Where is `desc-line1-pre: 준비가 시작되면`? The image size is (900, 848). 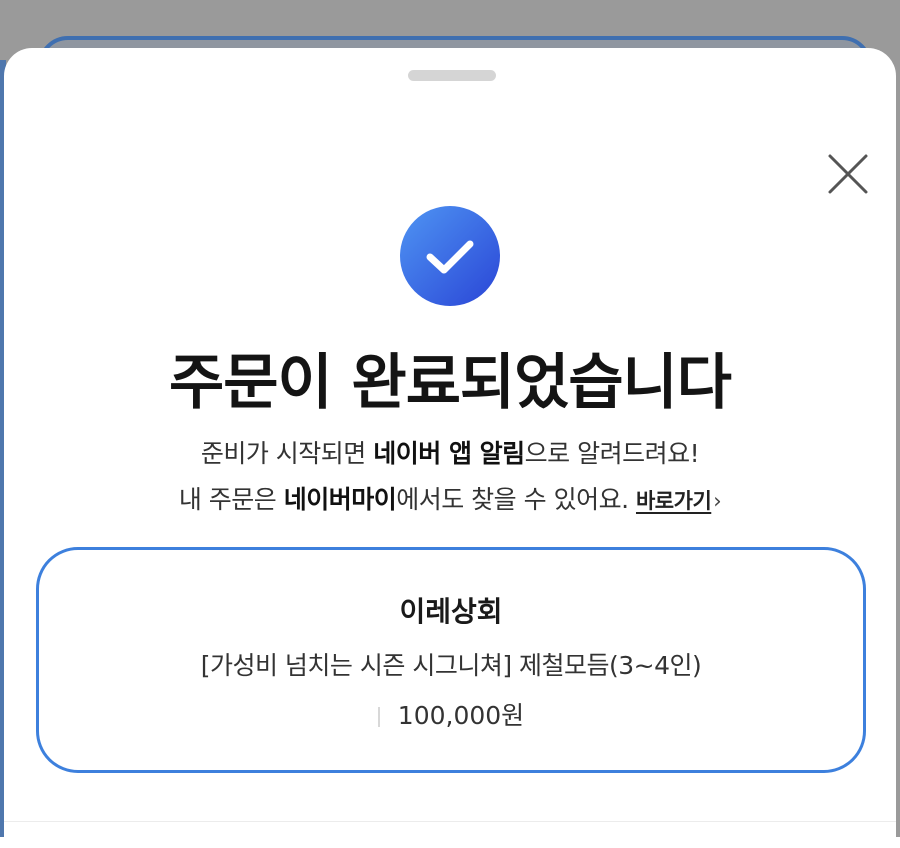 desc-line1-pre: 준비가 시작되면 is located at coordinates (287, 453).